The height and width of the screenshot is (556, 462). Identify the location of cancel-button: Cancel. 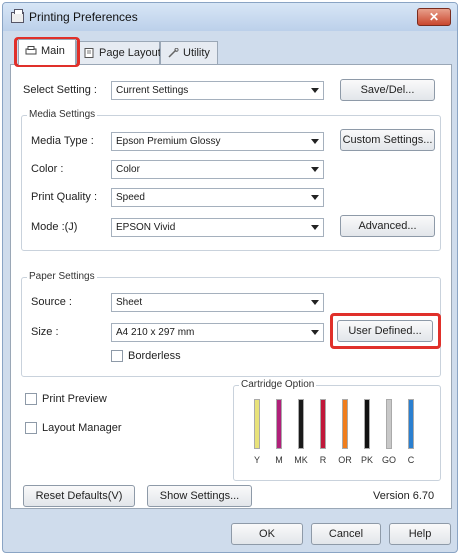
(346, 534).